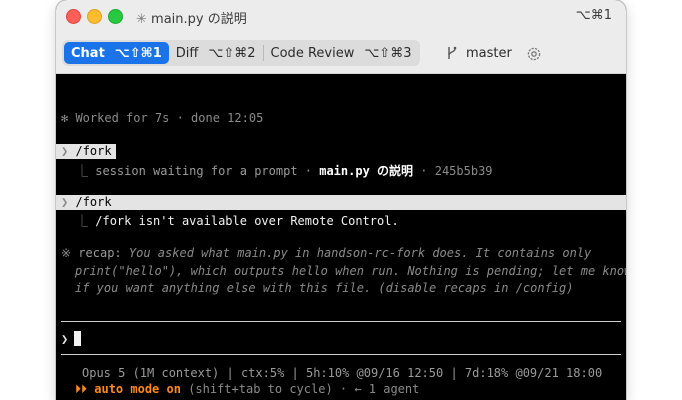 This screenshot has height=400, width=682. Describe the element at coordinates (141, 19) in the screenshot. I see `activity-icon: ✳` at that location.